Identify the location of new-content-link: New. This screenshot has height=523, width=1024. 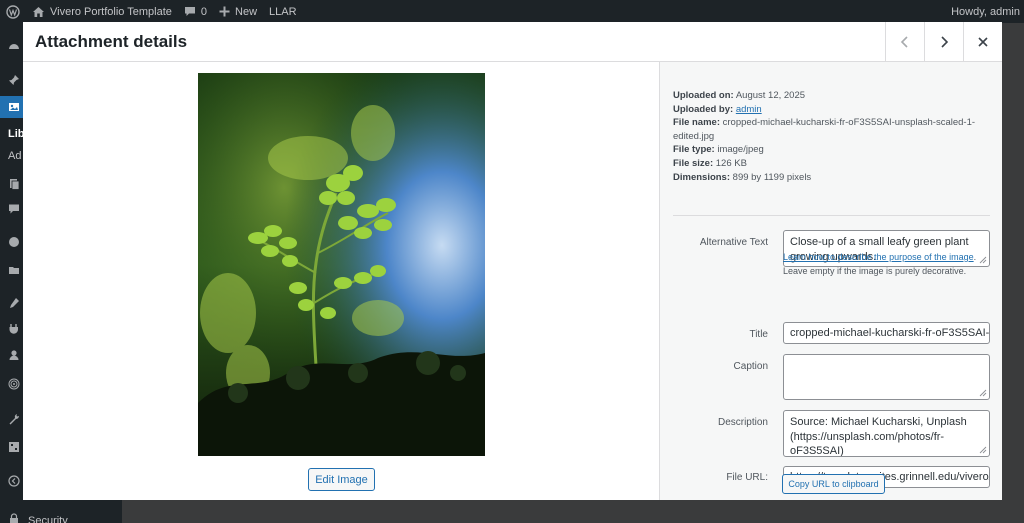
(238, 11).